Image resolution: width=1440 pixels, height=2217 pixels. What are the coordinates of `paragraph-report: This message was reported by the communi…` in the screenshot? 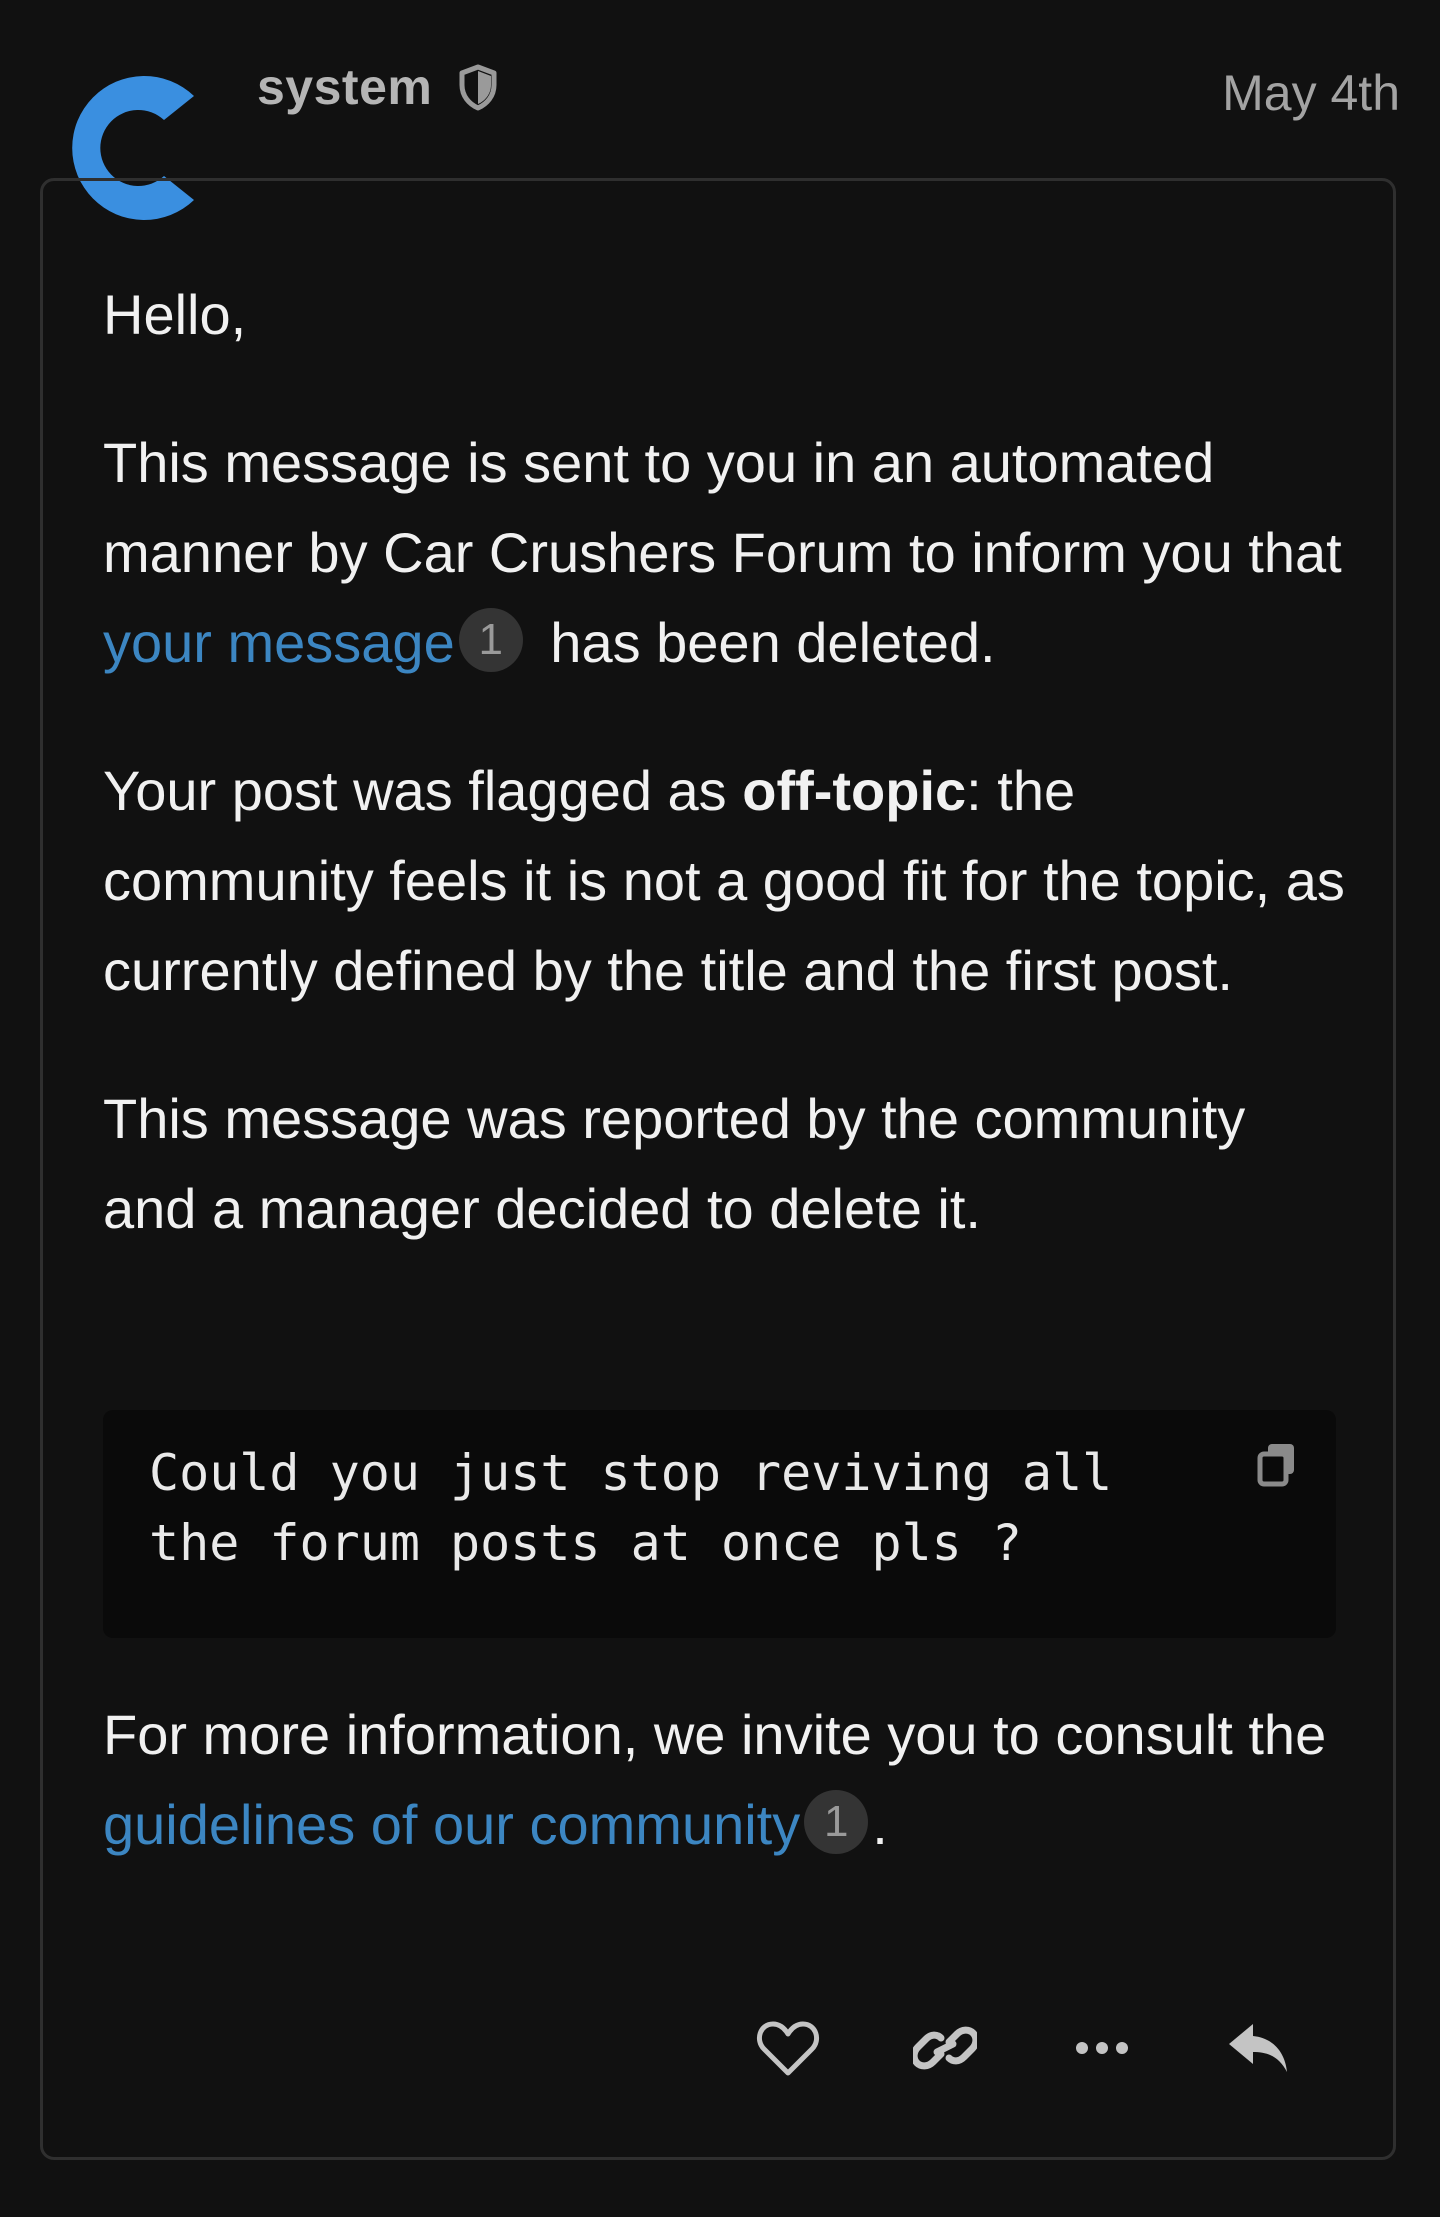 It's located at (728, 1164).